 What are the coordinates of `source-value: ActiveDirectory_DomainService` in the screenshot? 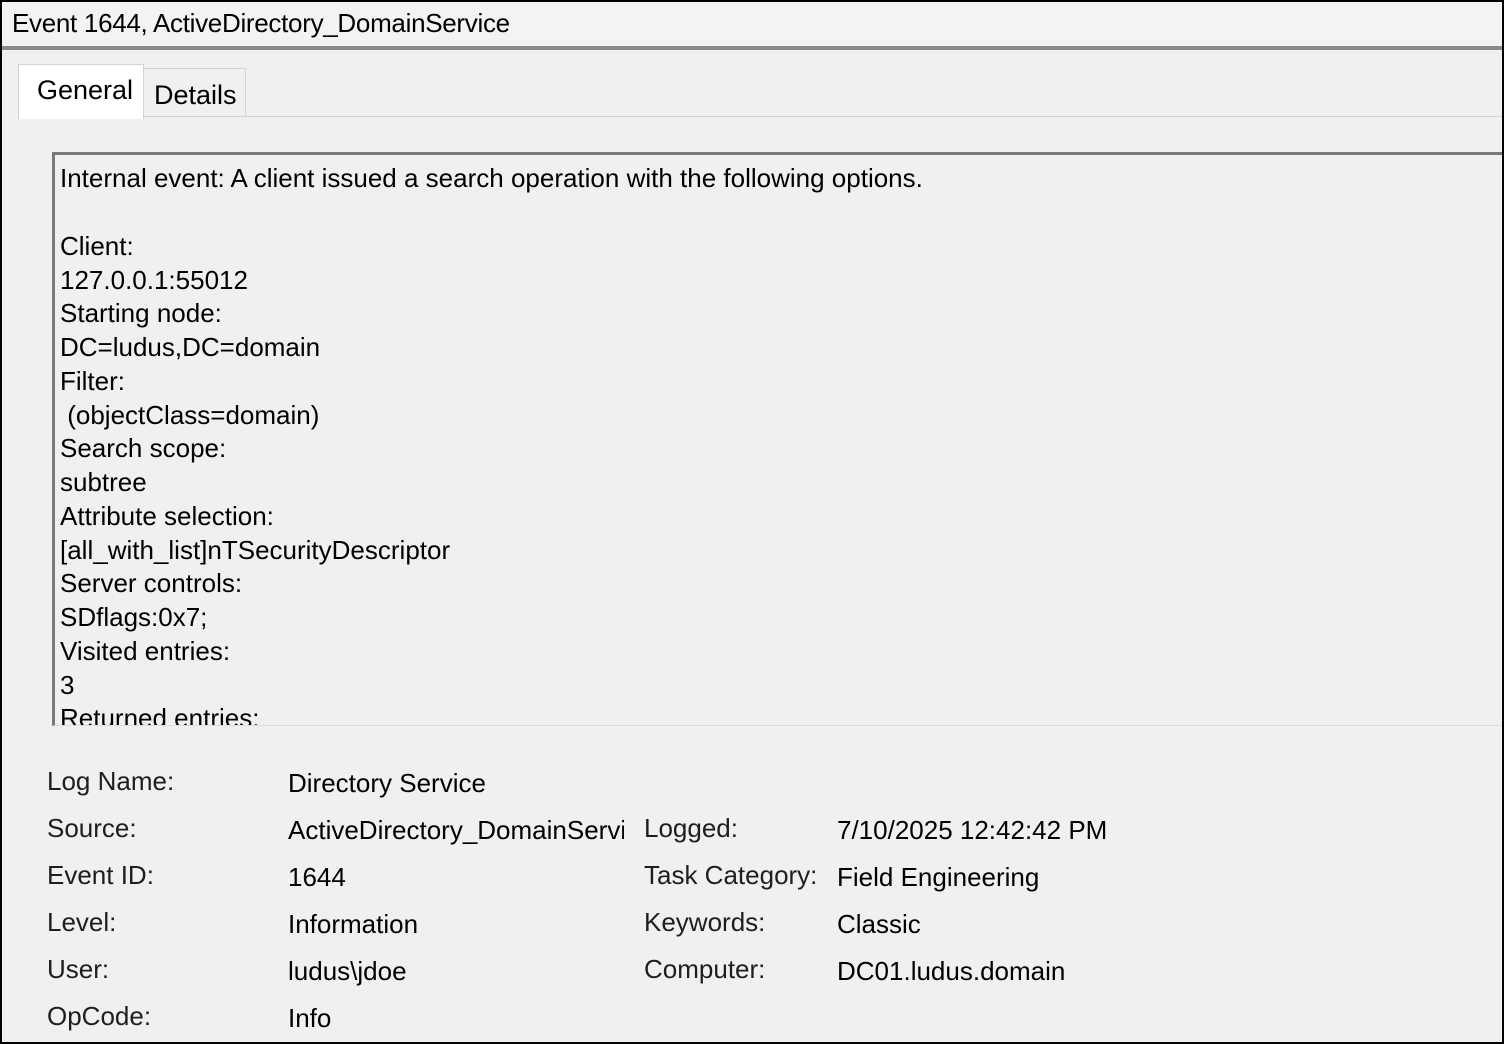 It's located at (456, 830).